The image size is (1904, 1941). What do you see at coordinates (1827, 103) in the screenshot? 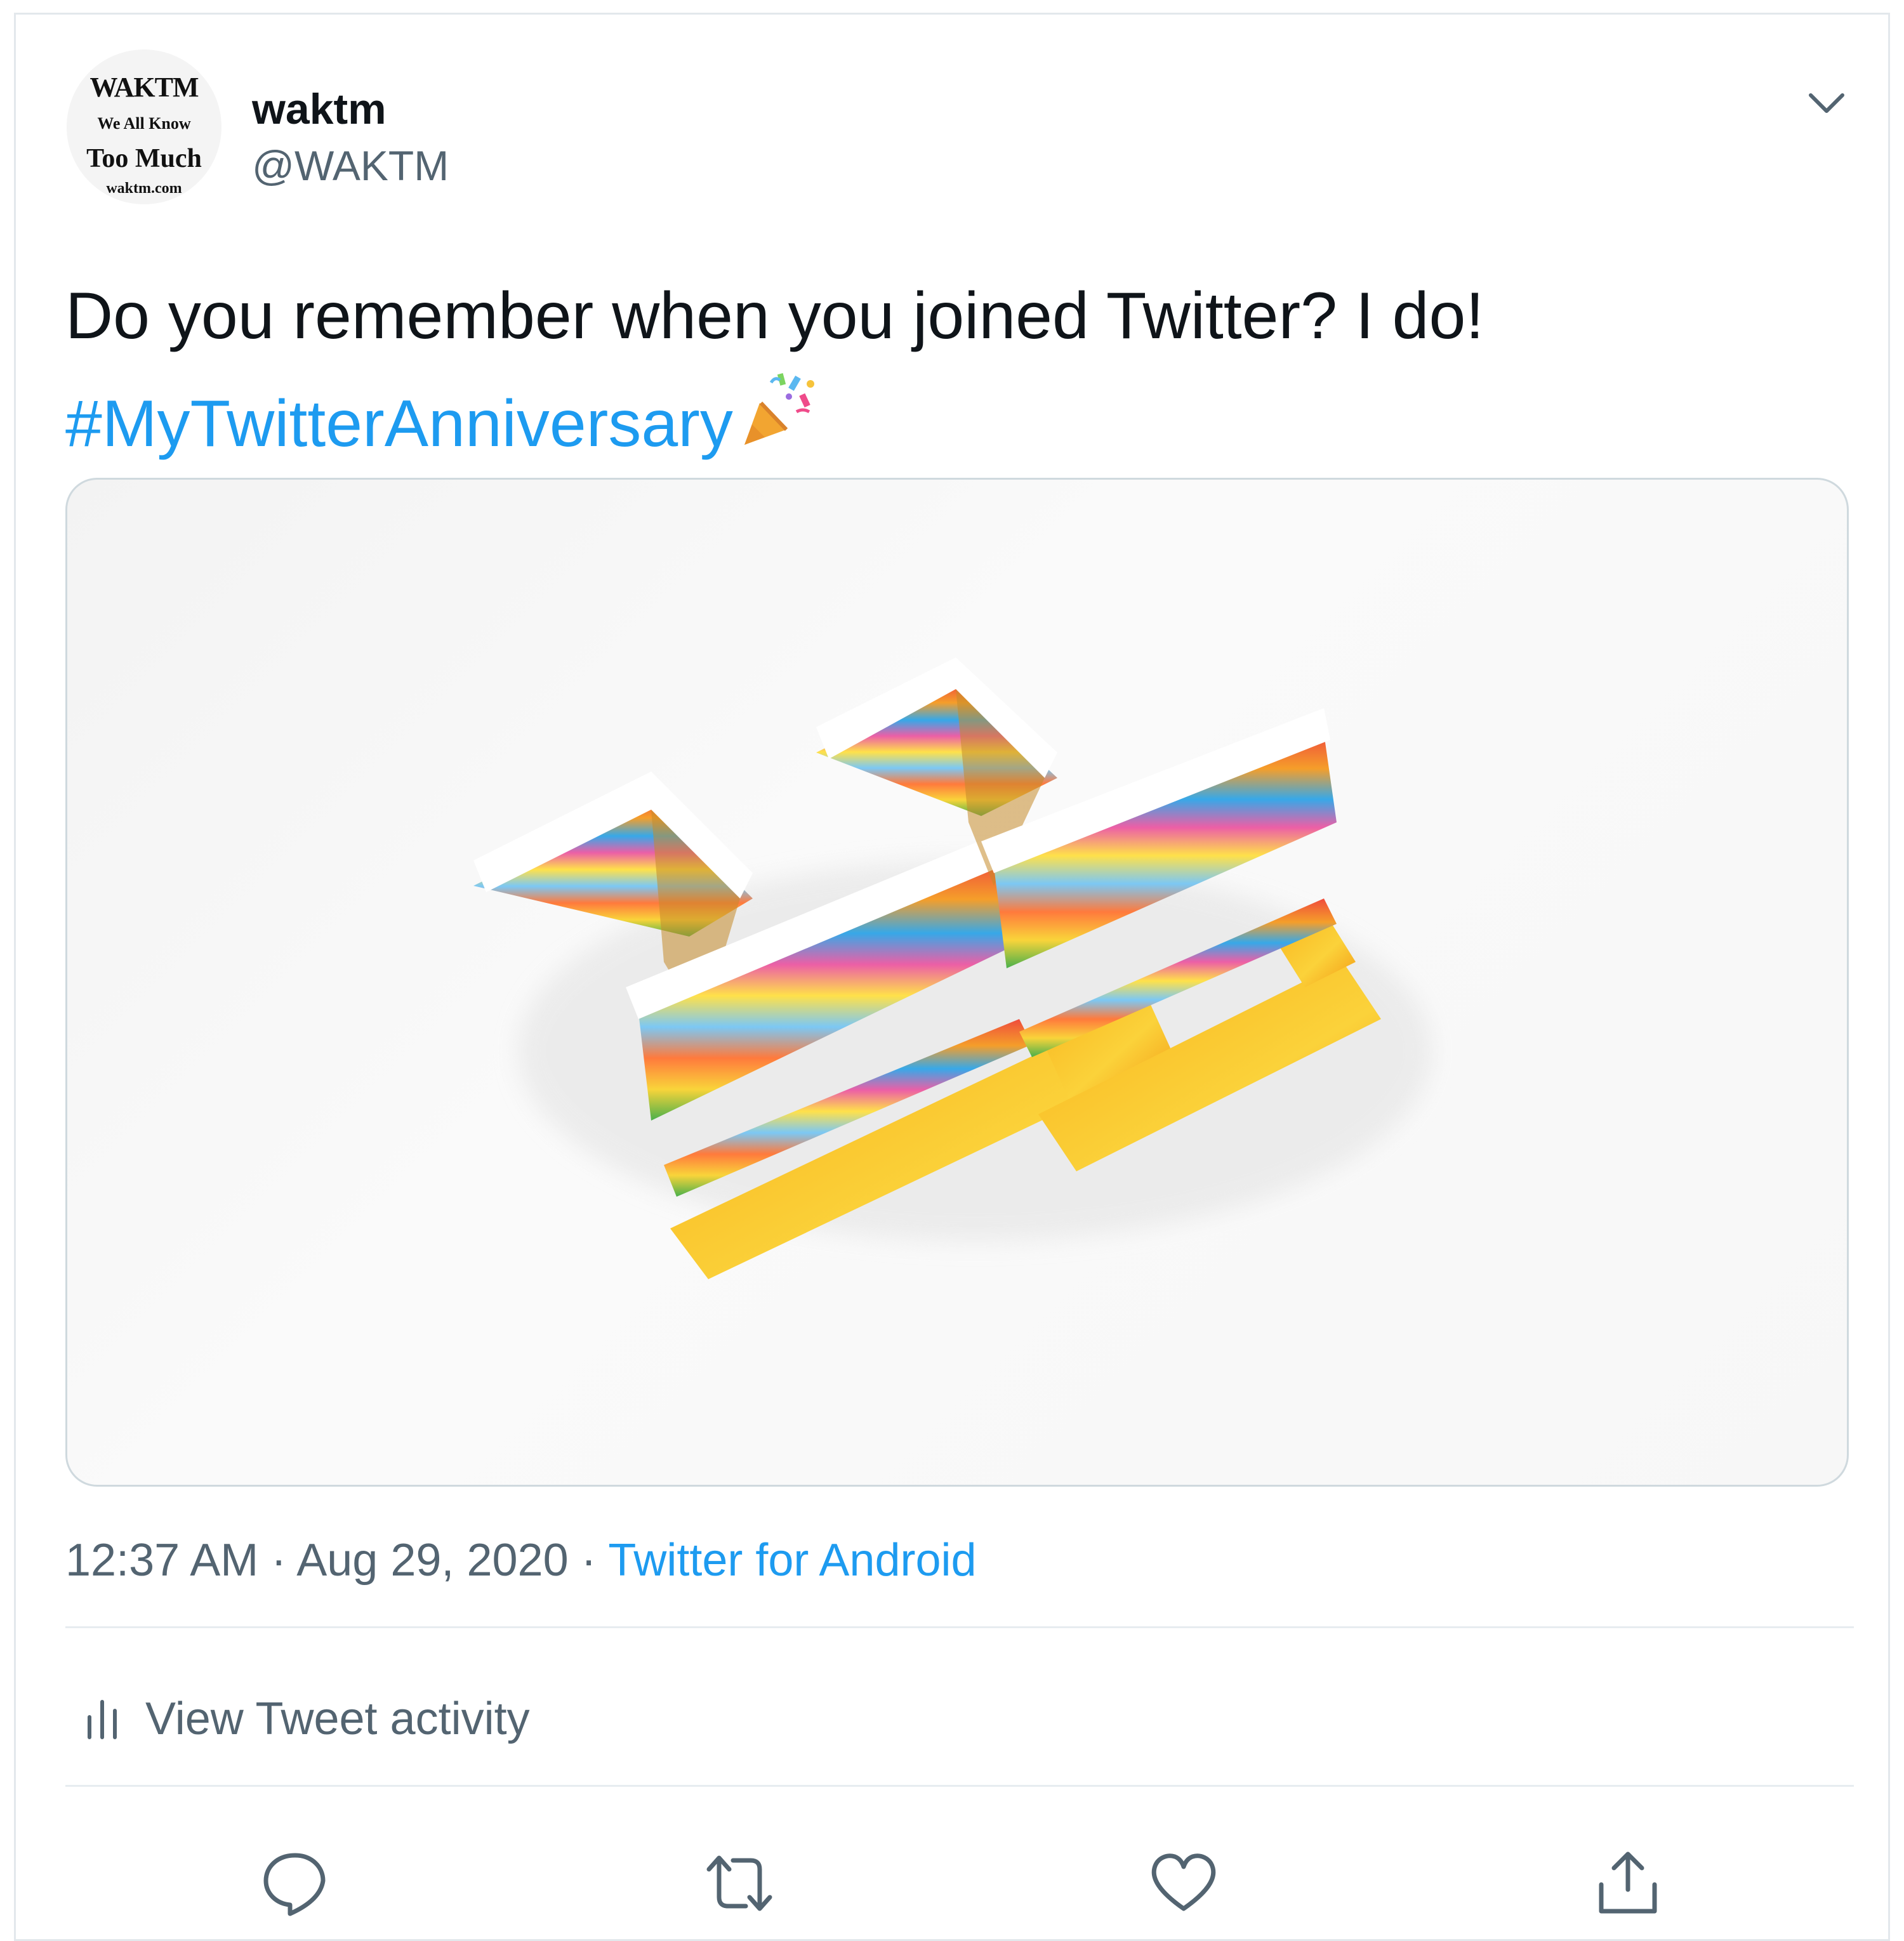
I see `chevron-down-icon` at bounding box center [1827, 103].